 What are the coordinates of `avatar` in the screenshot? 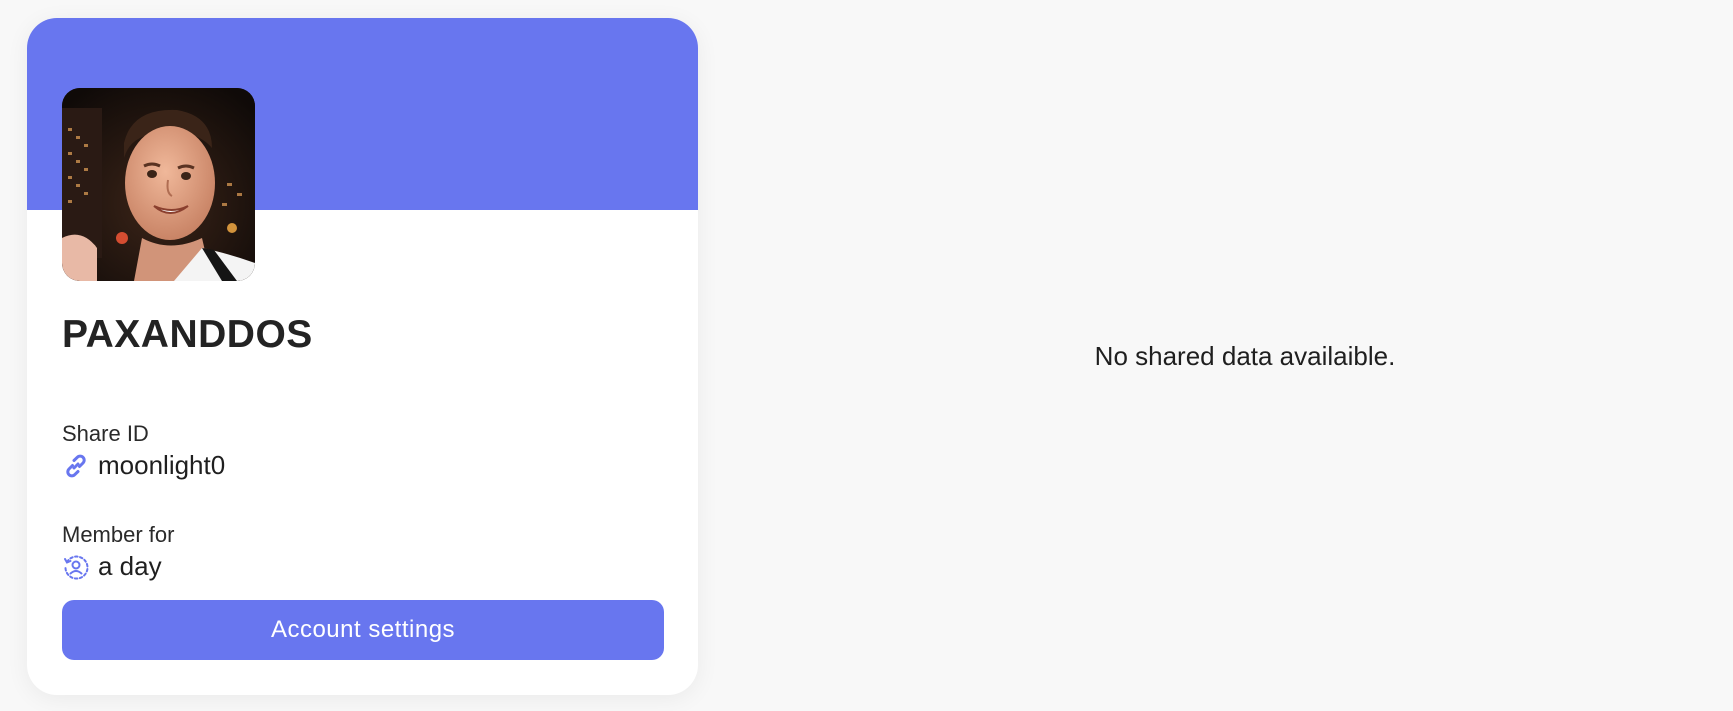 It's located at (158, 184).